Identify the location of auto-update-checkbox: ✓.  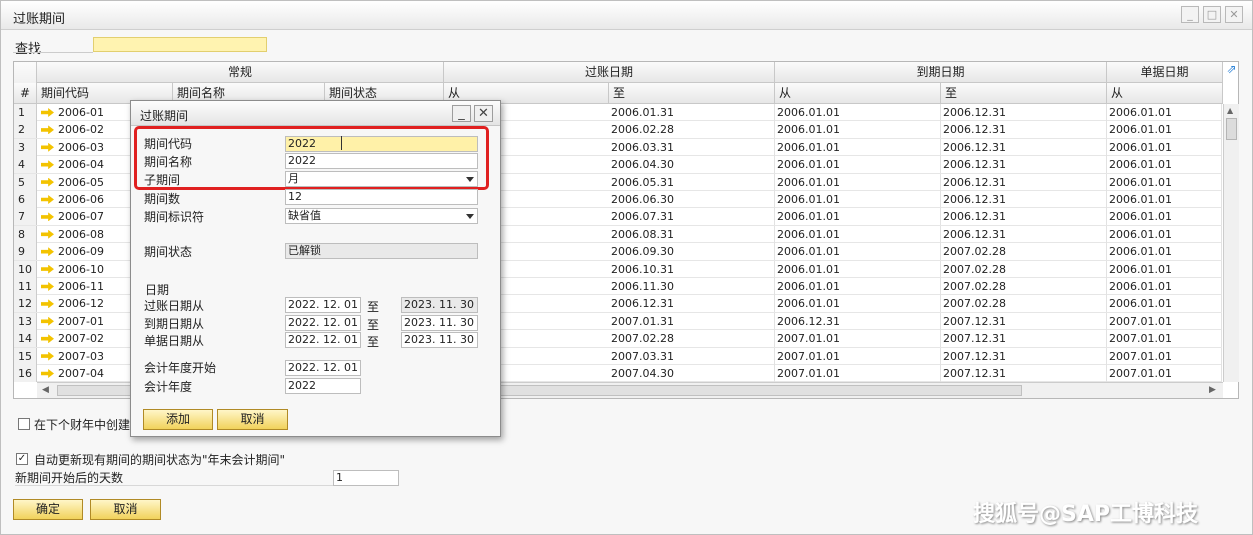
(22, 459).